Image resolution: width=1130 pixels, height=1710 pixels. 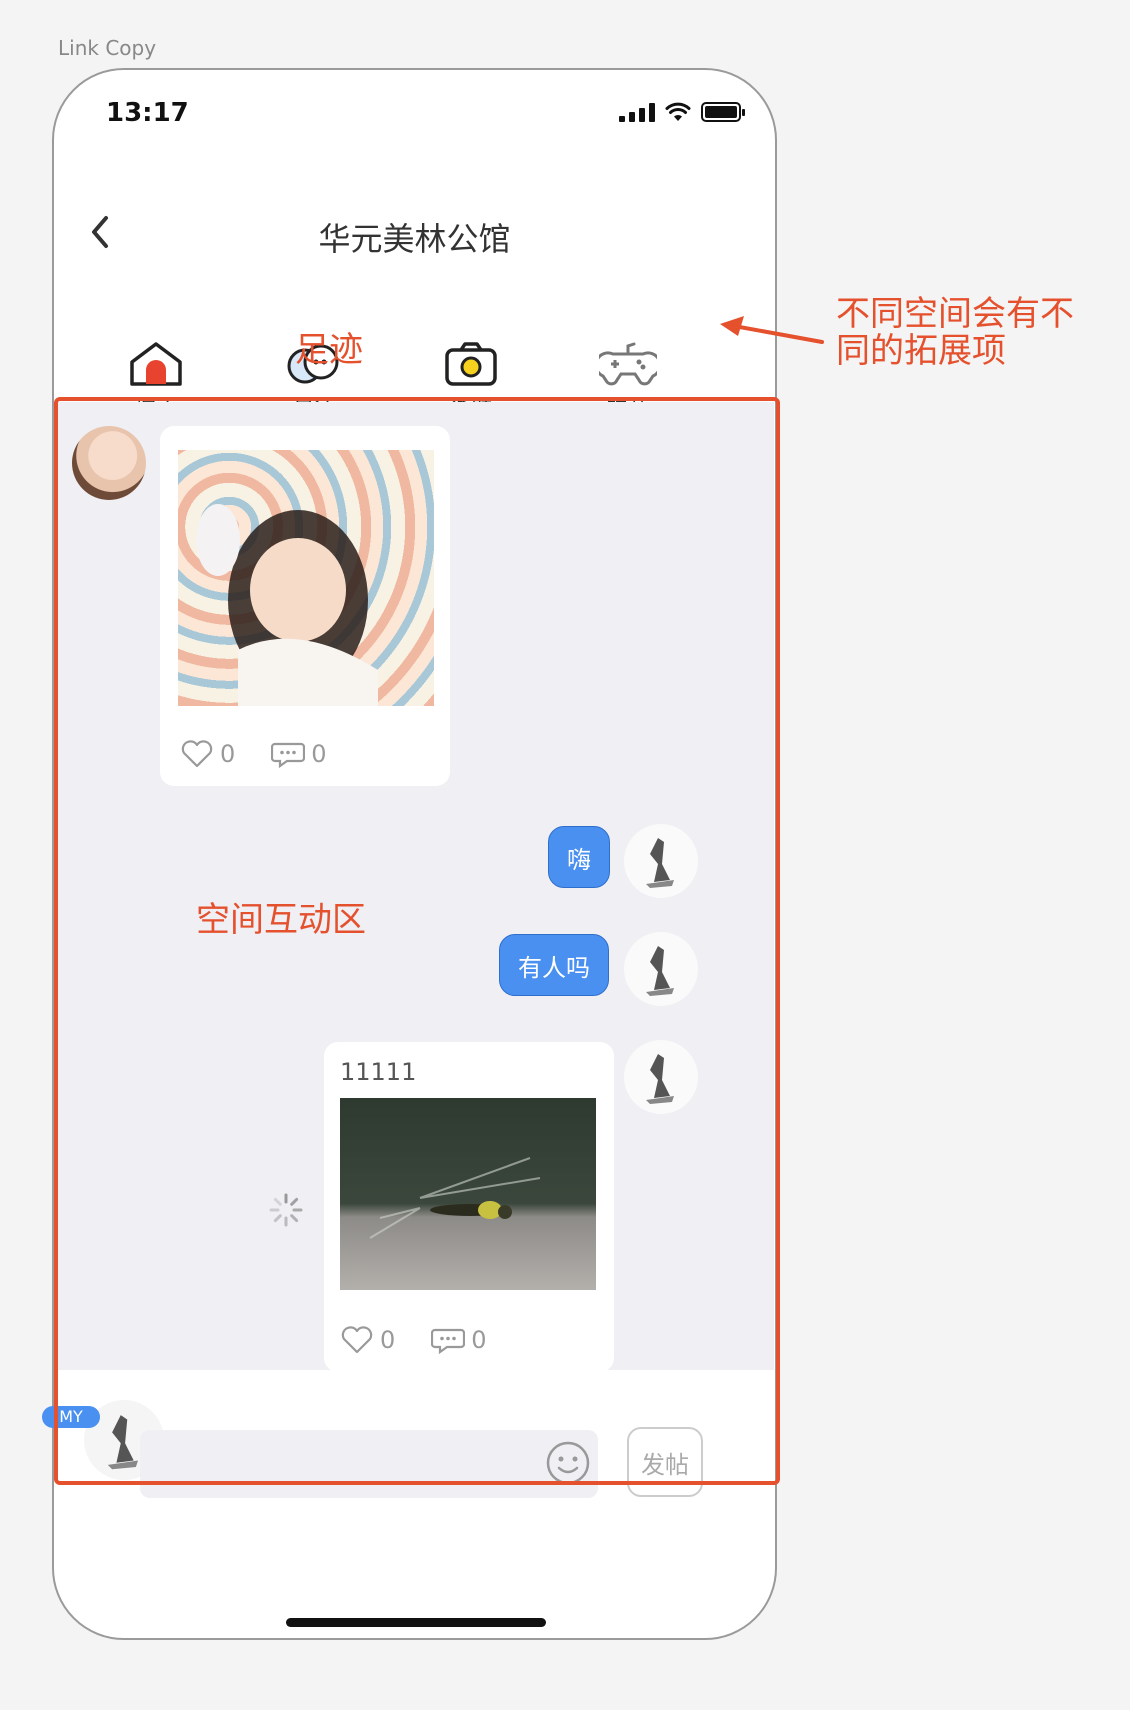 What do you see at coordinates (665, 1462) in the screenshot?
I see `post-button: 发帖` at bounding box center [665, 1462].